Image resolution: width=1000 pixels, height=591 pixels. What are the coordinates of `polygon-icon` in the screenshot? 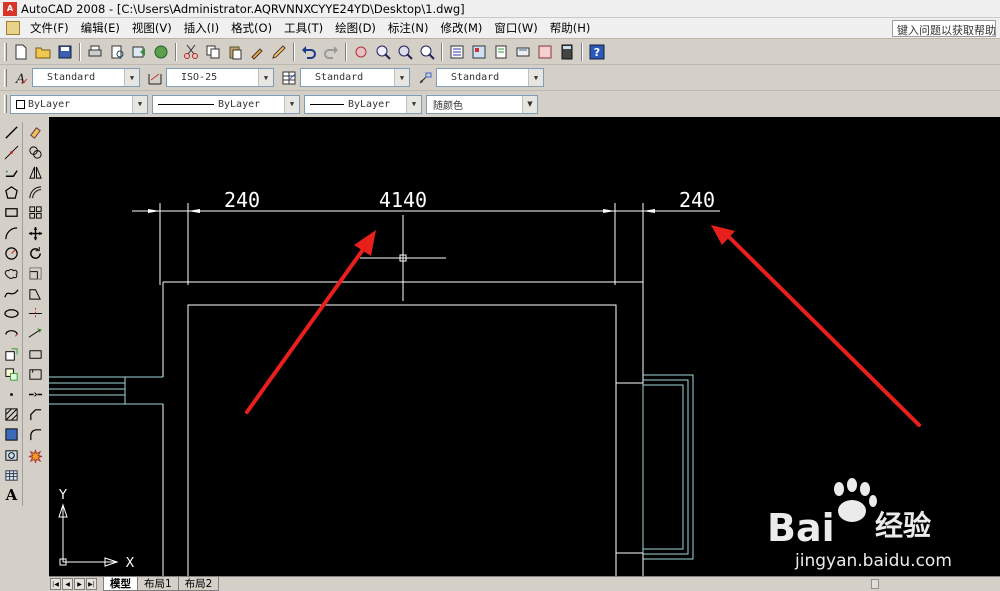 It's located at (12, 193).